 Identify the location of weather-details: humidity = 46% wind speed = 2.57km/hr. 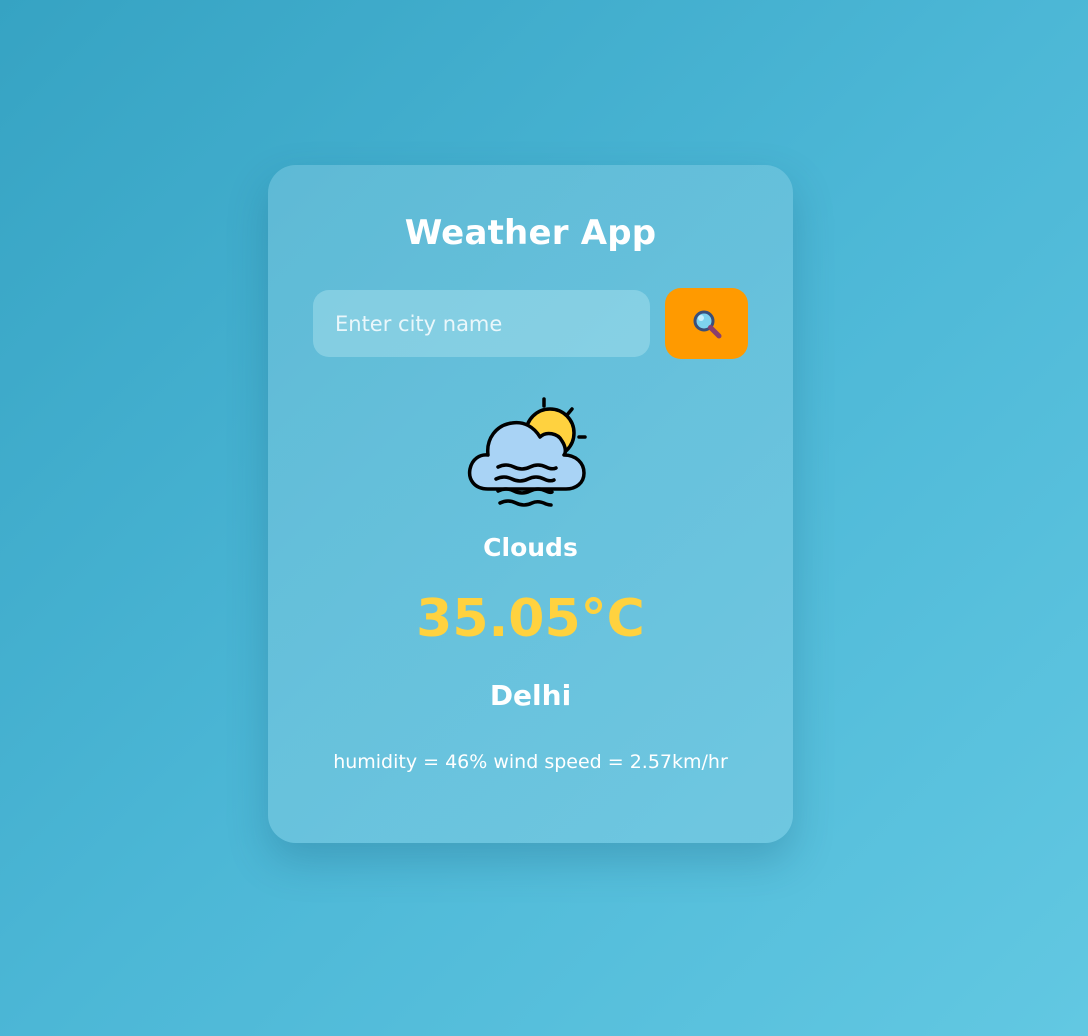
(530, 762).